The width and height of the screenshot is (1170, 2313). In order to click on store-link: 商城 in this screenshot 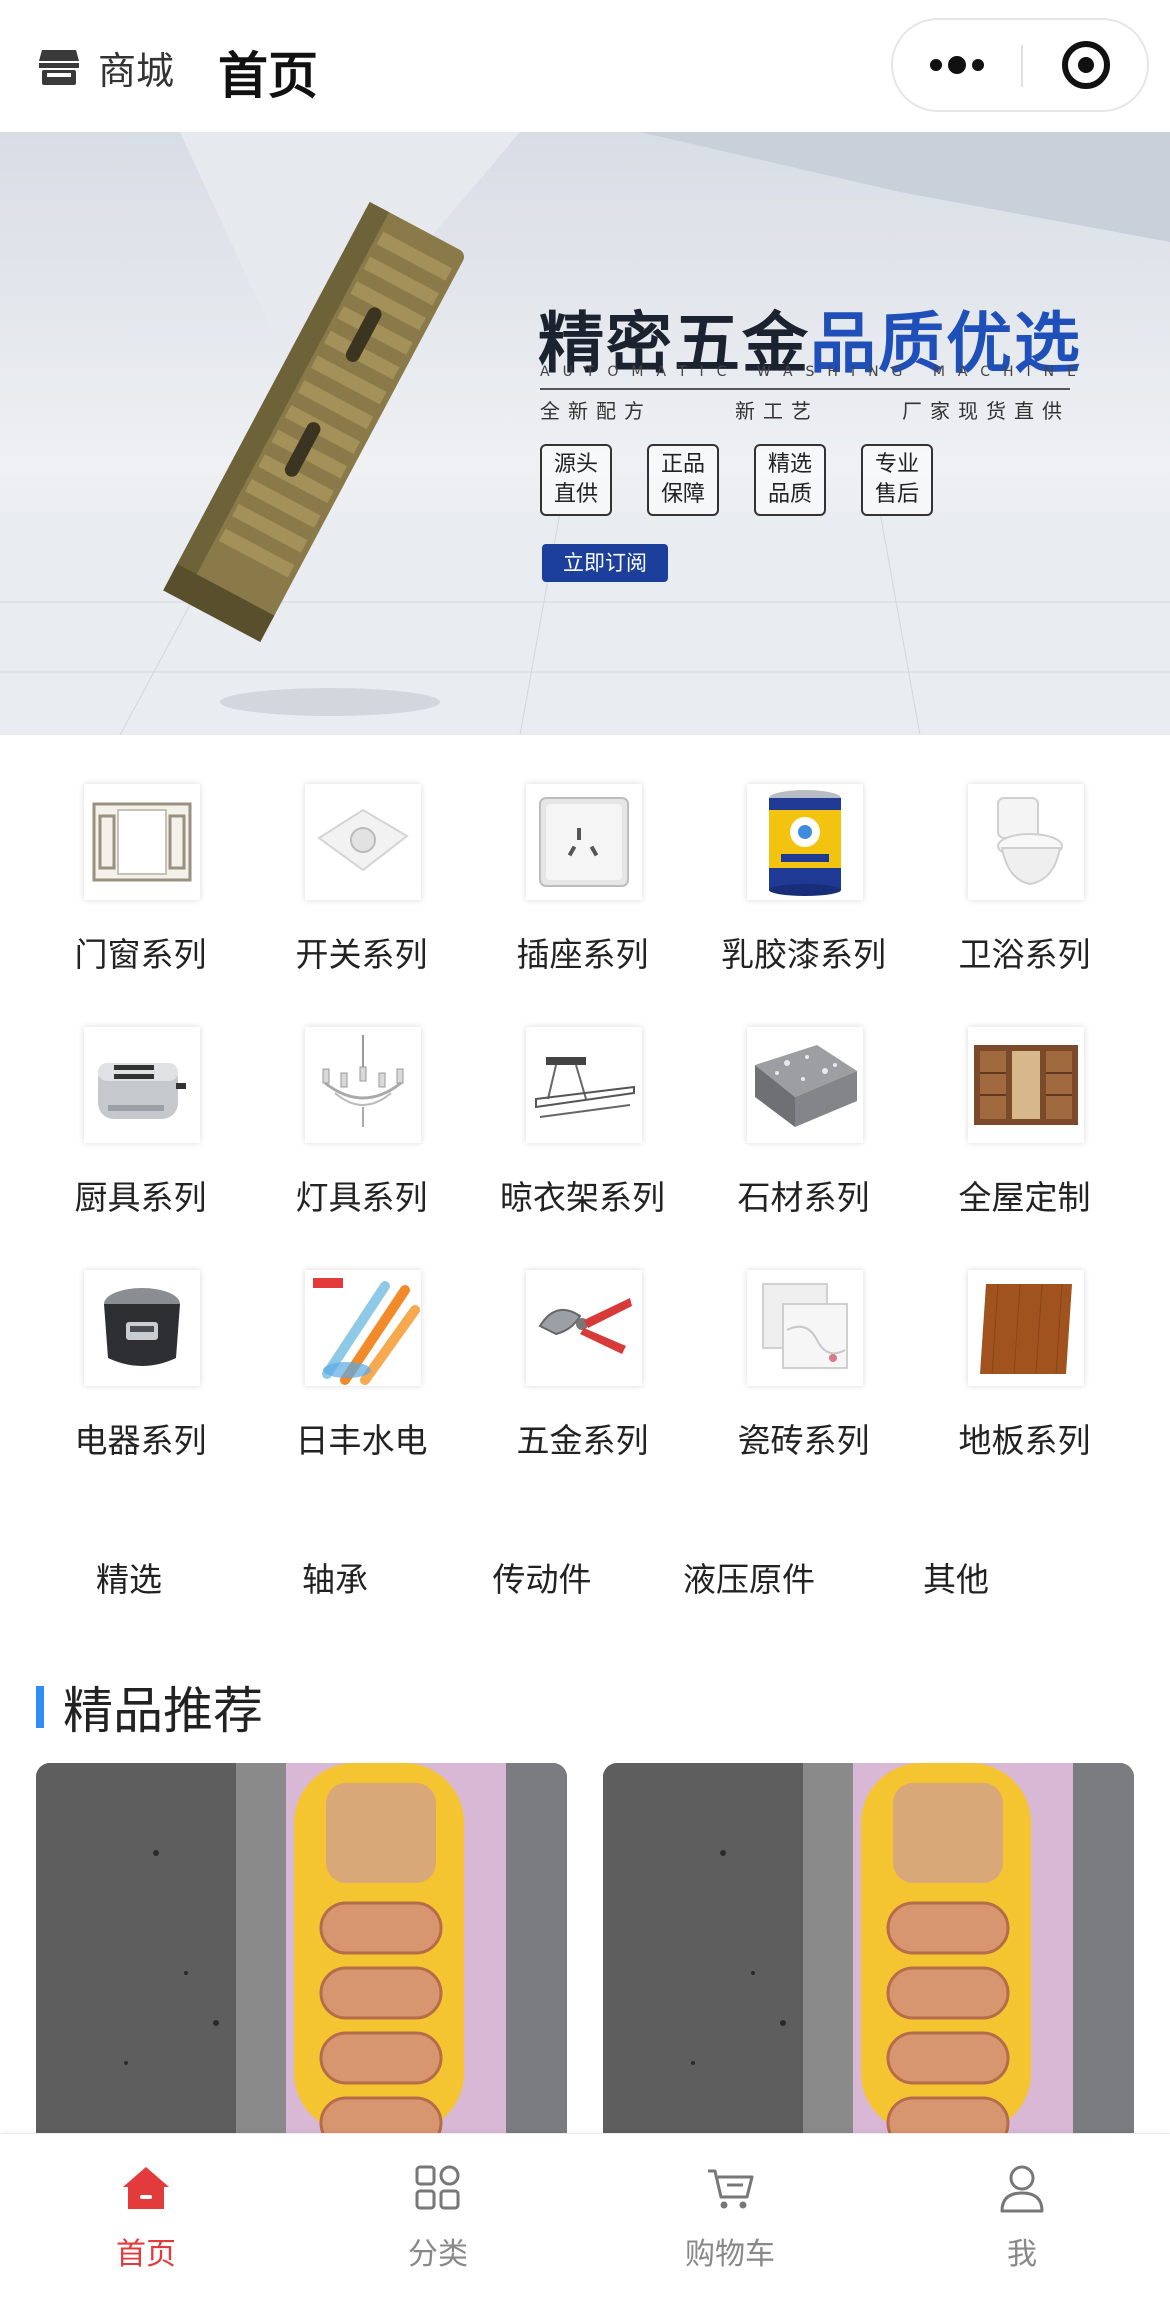, I will do `click(106, 67)`.